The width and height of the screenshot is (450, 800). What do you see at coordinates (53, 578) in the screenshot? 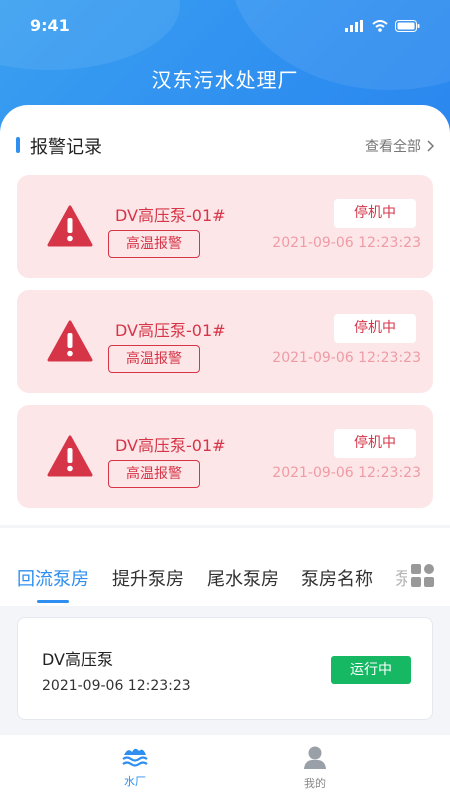
I see `tab-return-pump-room: 回流泵房` at bounding box center [53, 578].